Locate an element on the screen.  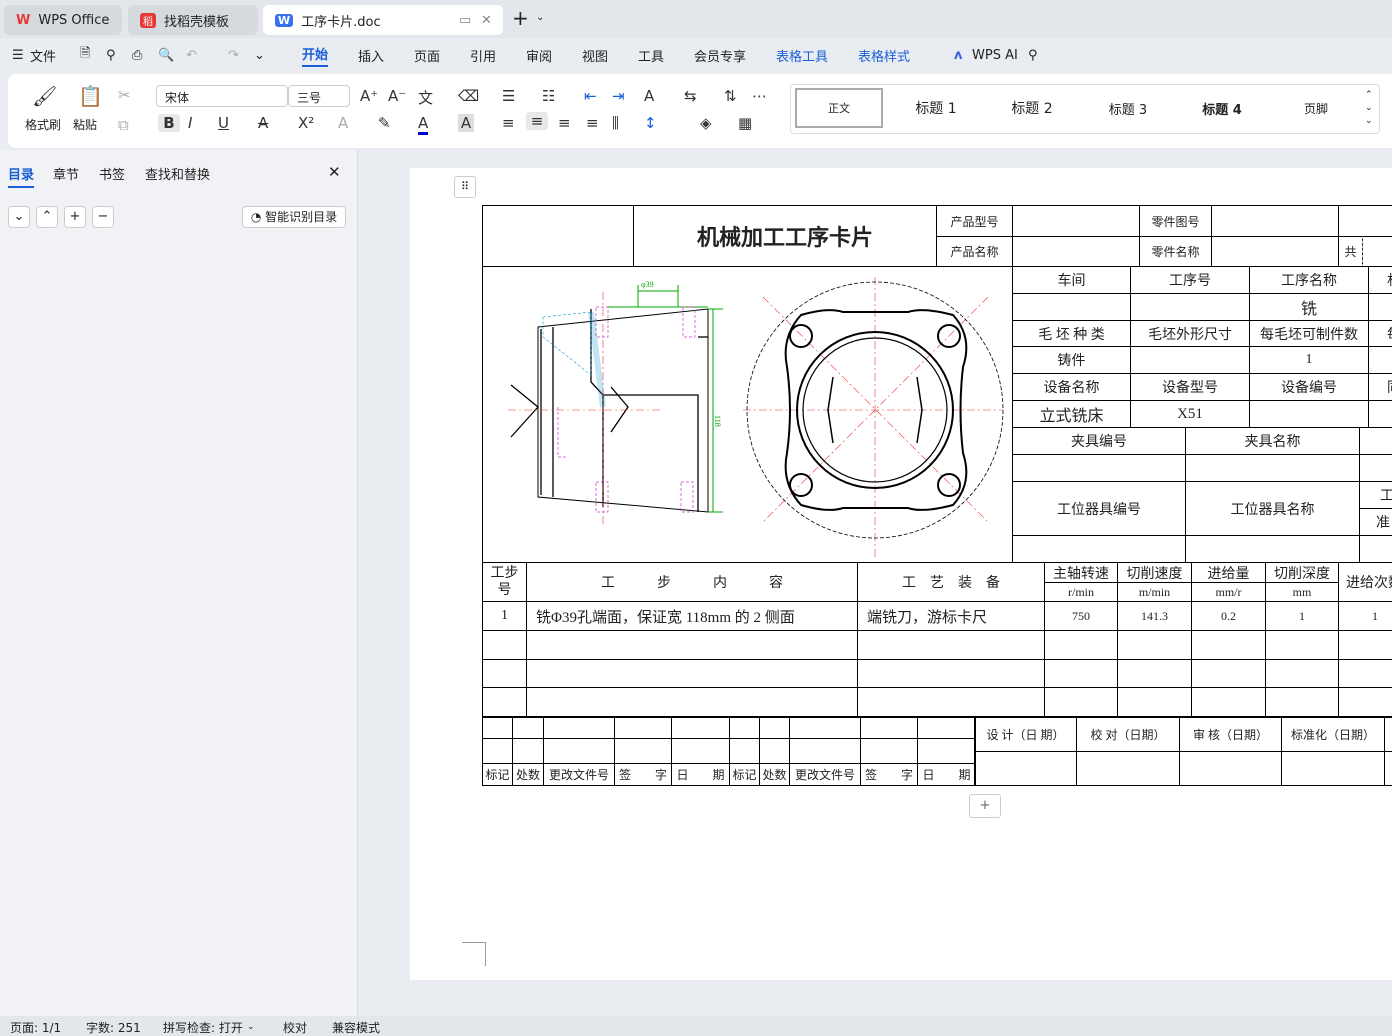
product-model-label: 产品型号 is located at coordinates (974, 221).